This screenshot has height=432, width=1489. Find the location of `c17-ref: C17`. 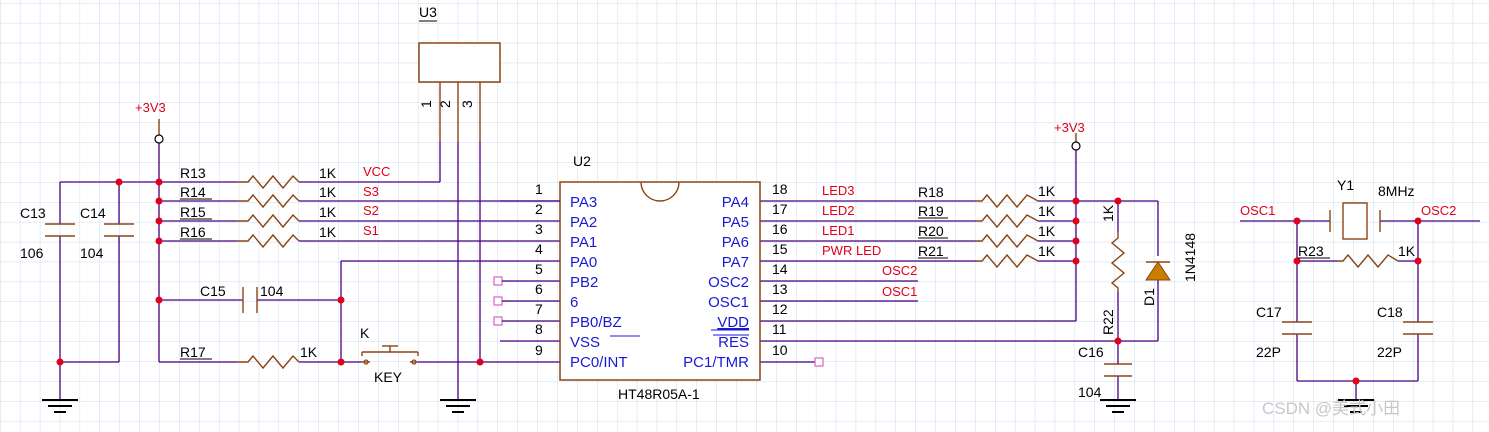

c17-ref: C17 is located at coordinates (1269, 312).